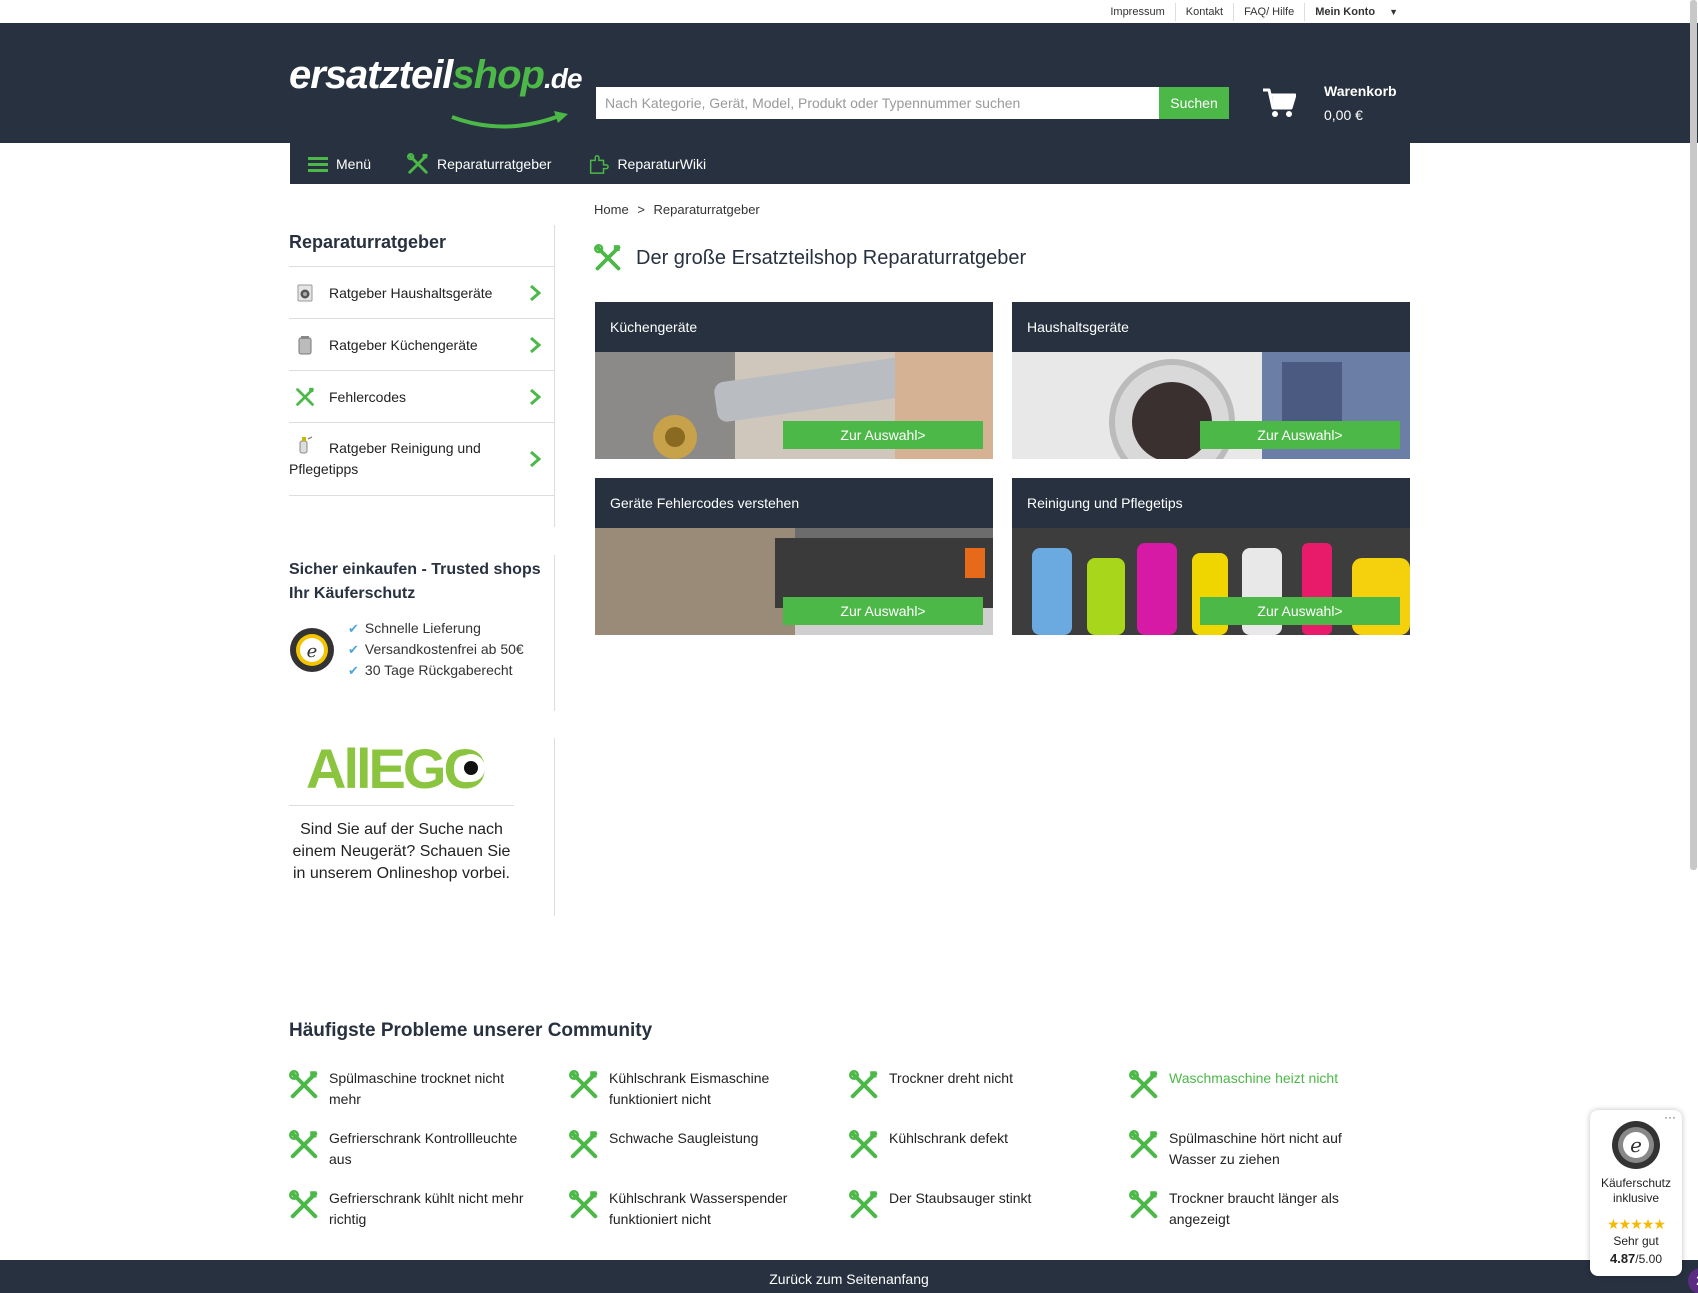 This screenshot has height=1293, width=1698. Describe the element at coordinates (1393, 11) in the screenshot. I see `caret-down-icon: ▼` at that location.